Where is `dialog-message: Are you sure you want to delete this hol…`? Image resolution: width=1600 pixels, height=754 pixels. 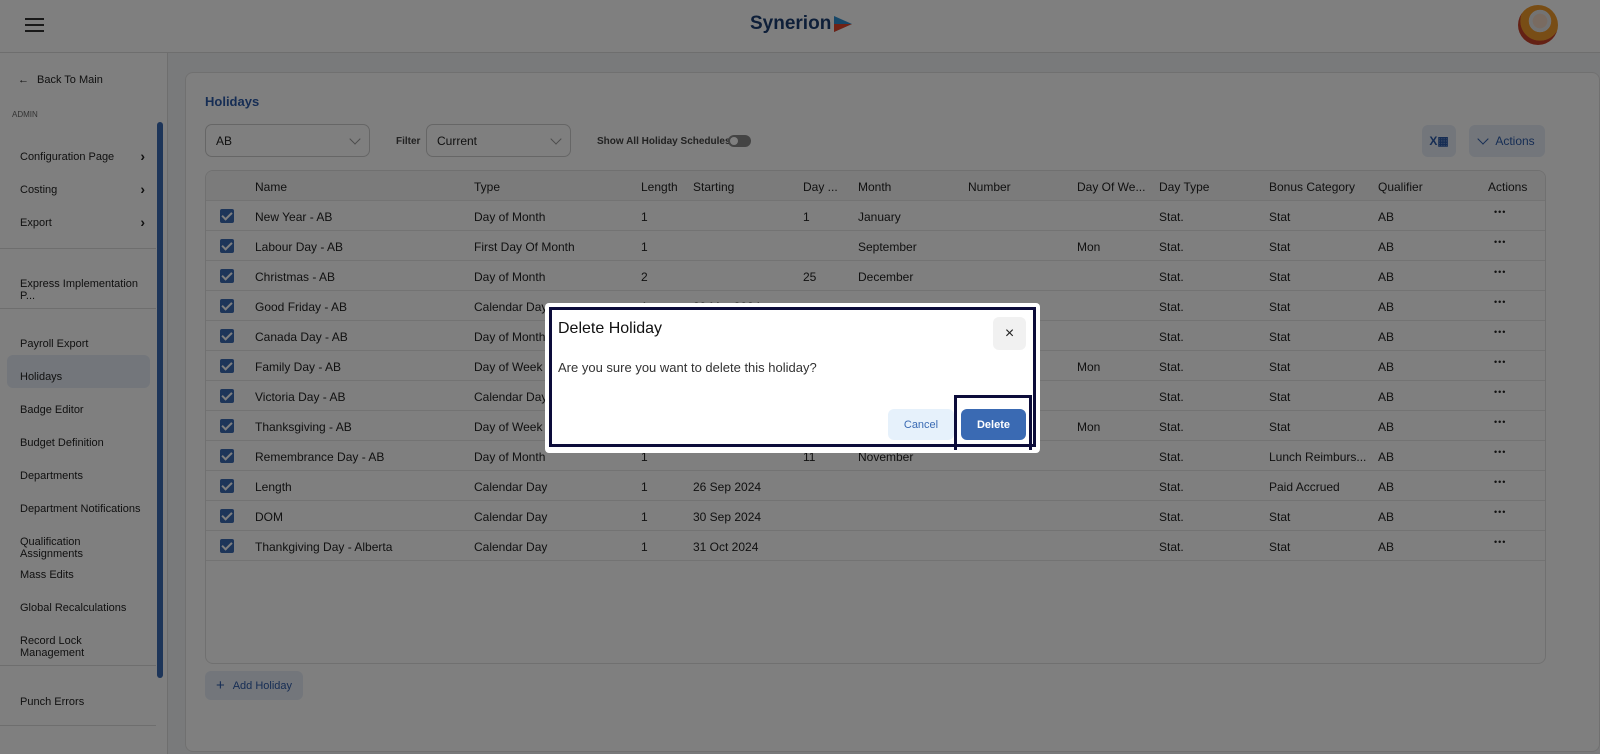
dialog-message: Are you sure you want to delete this hol… is located at coordinates (687, 367).